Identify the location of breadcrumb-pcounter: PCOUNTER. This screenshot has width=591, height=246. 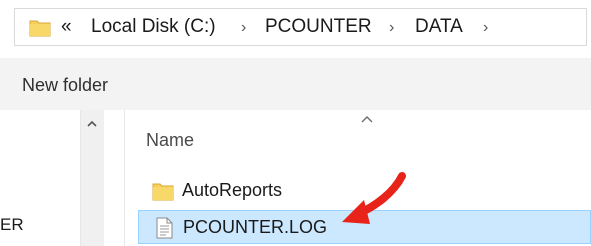
(318, 27).